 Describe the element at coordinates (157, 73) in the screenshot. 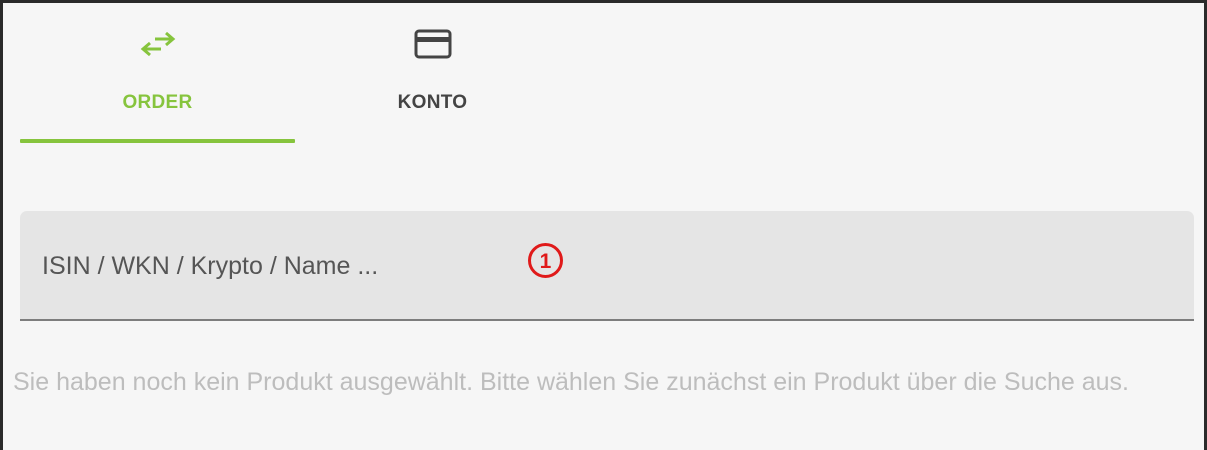

I see `tab-order: ORDER` at that location.